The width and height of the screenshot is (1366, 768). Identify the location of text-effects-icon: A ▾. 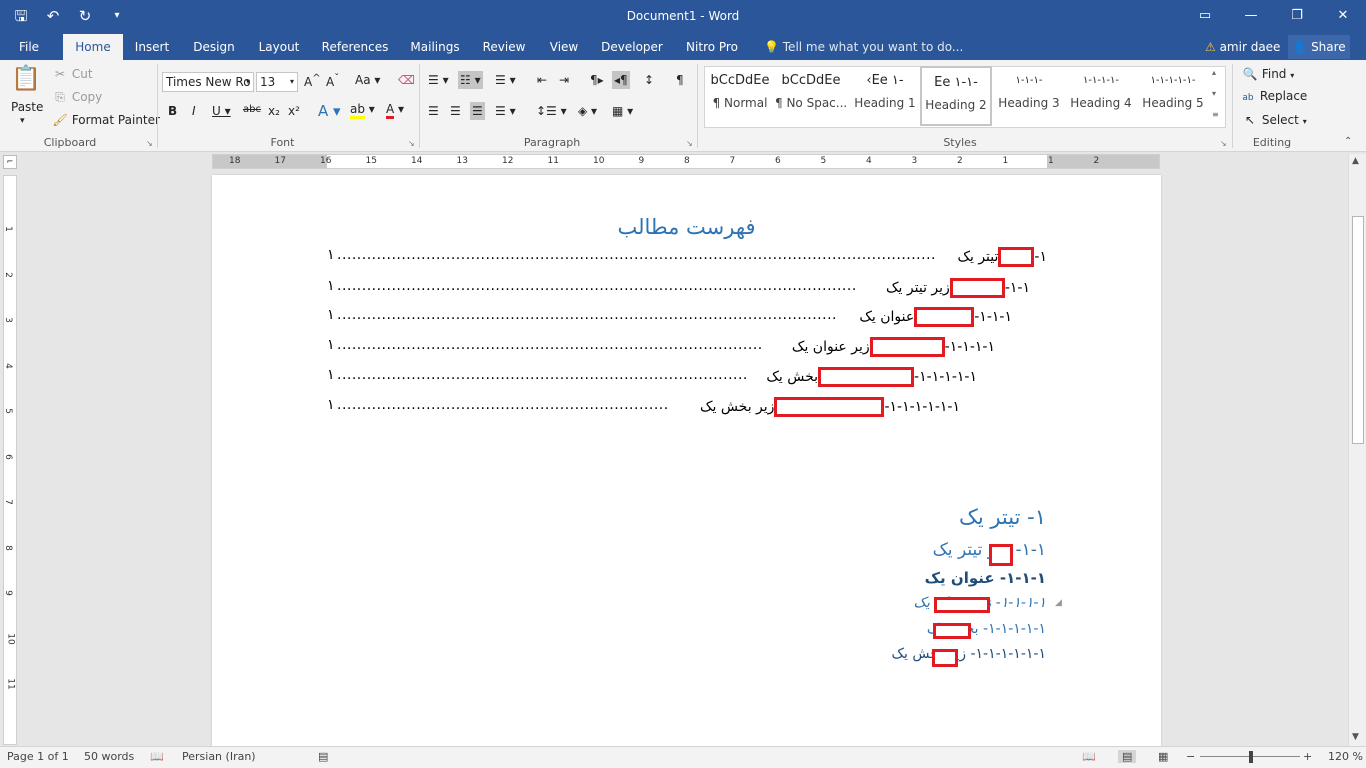
(329, 111).